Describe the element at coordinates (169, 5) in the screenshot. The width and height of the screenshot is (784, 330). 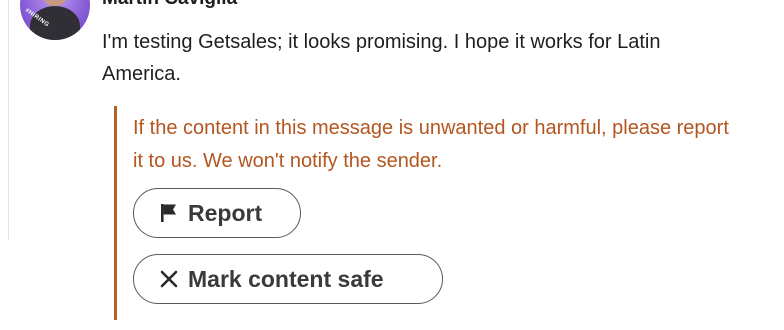
I see `sender-name: Martin Caviglia` at that location.